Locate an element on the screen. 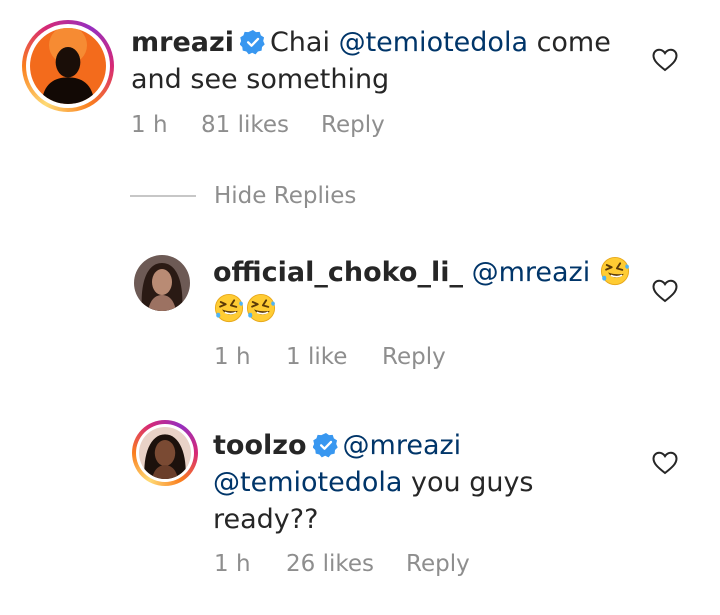 Image resolution: width=720 pixels, height=615 pixels. comment-text: official_choko_li_ @mreazi is located at coordinates (423, 291).